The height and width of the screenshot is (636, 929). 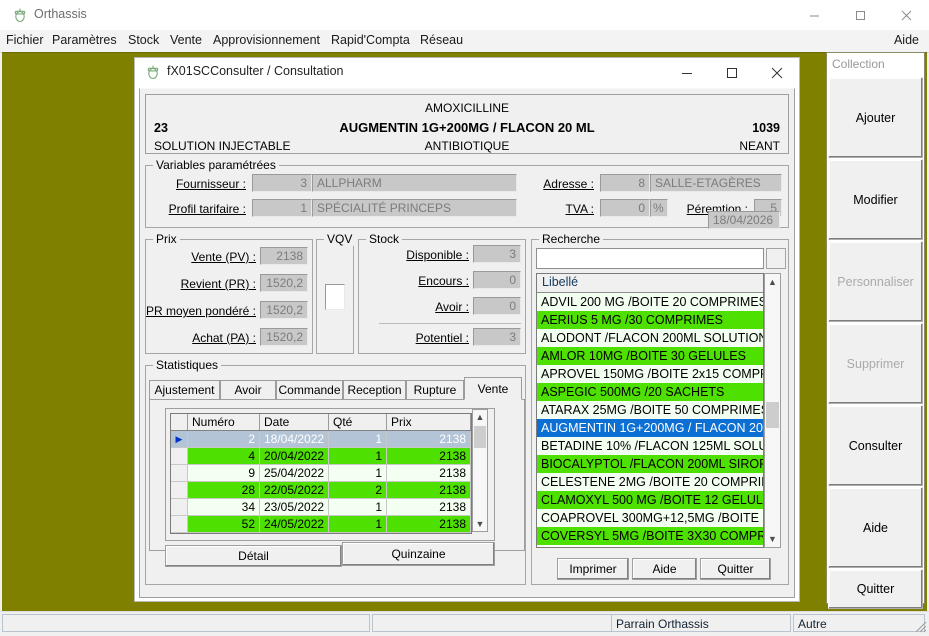 I want to click on menu-item-fichier: Fichier, so click(x=25, y=40).